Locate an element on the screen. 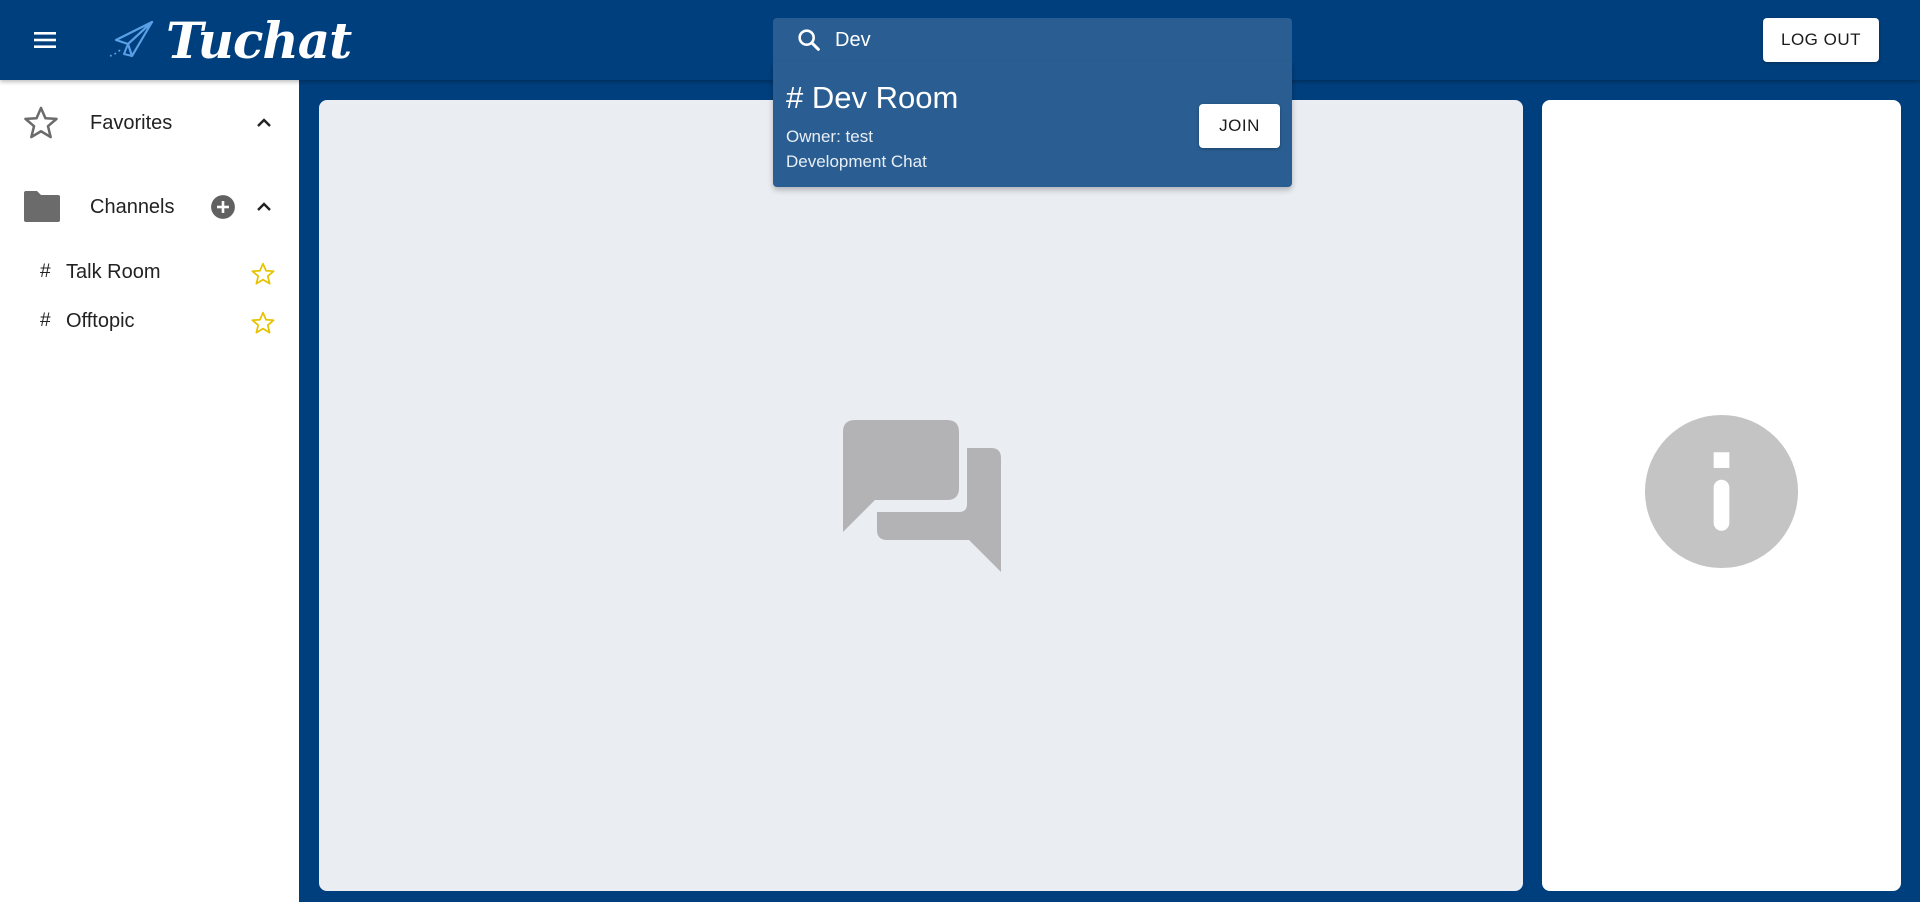 Image resolution: width=1920 pixels, height=902 pixels. star-outline-icon is located at coordinates (41, 122).